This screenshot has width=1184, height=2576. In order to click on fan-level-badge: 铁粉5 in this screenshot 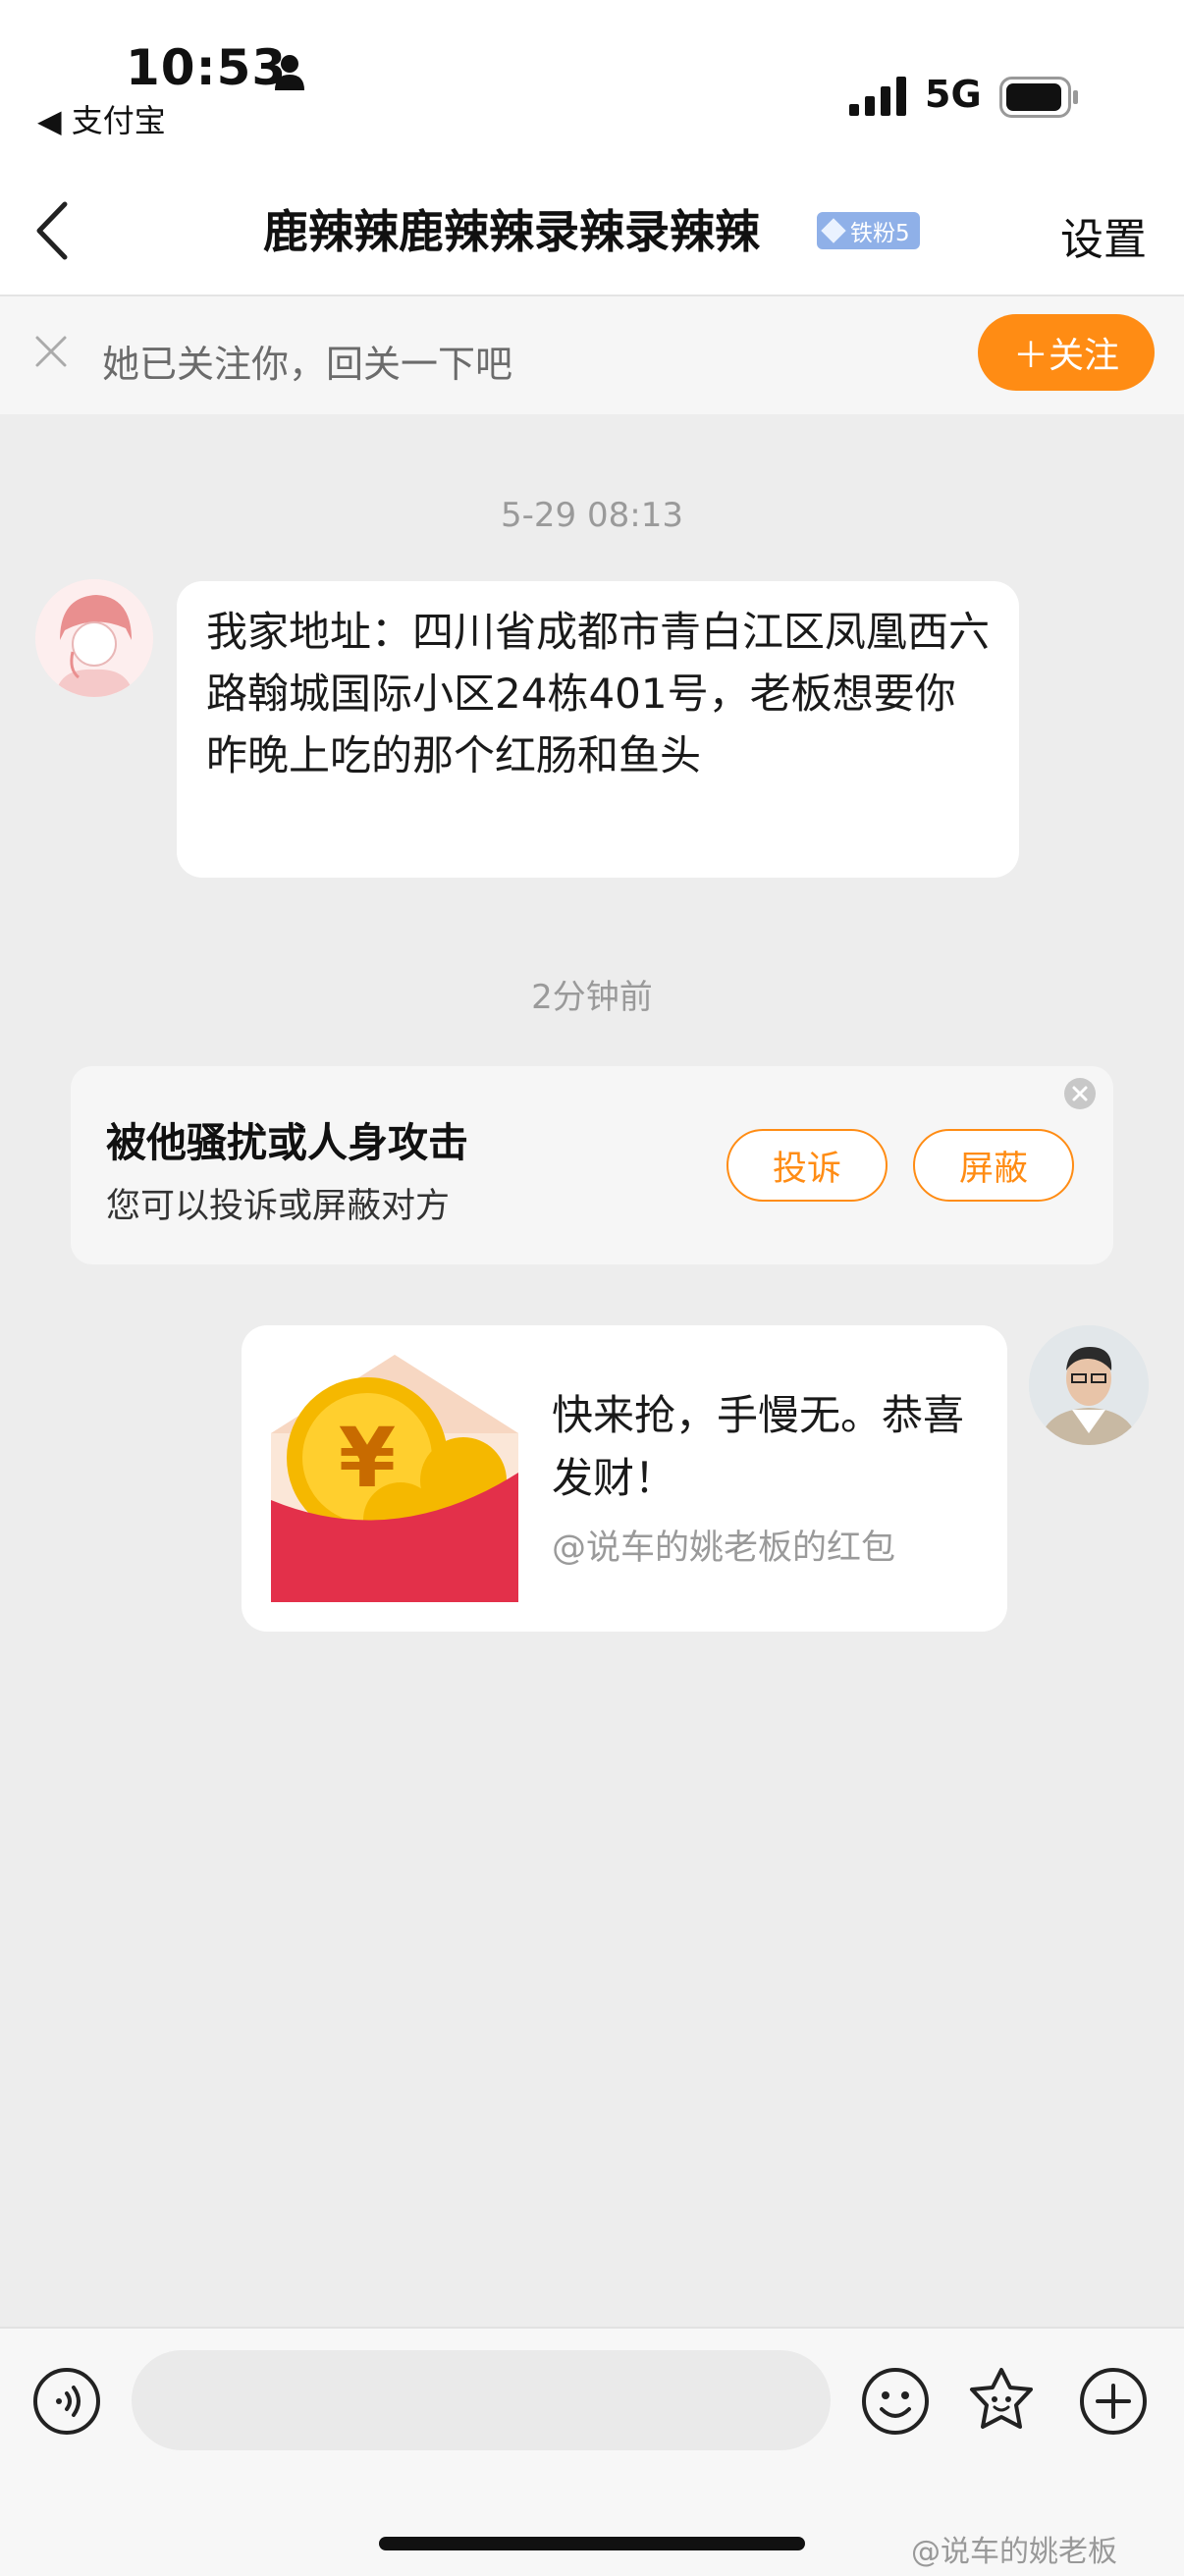, I will do `click(868, 230)`.